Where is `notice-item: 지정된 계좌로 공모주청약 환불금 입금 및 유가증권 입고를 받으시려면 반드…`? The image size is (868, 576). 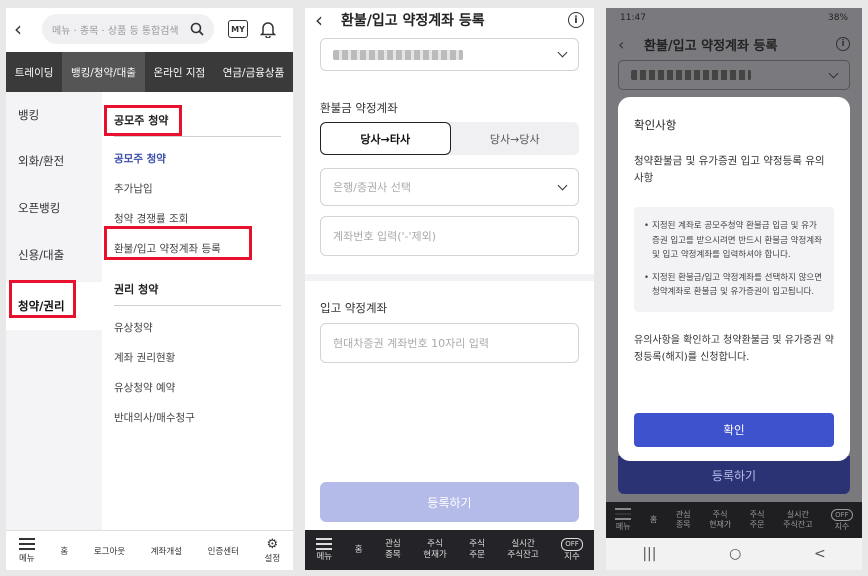
notice-item: 지정된 계좌로 공모주청약 환불금 입금 및 유가증권 입고를 받으시려면 반드… is located at coordinates (734, 241).